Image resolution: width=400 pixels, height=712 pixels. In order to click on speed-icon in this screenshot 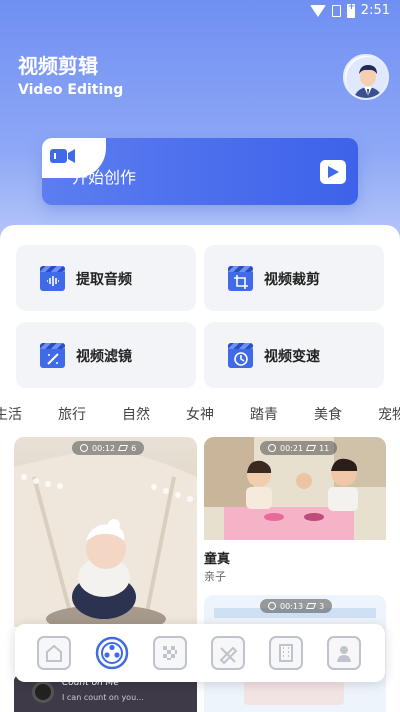, I will do `click(240, 355)`.